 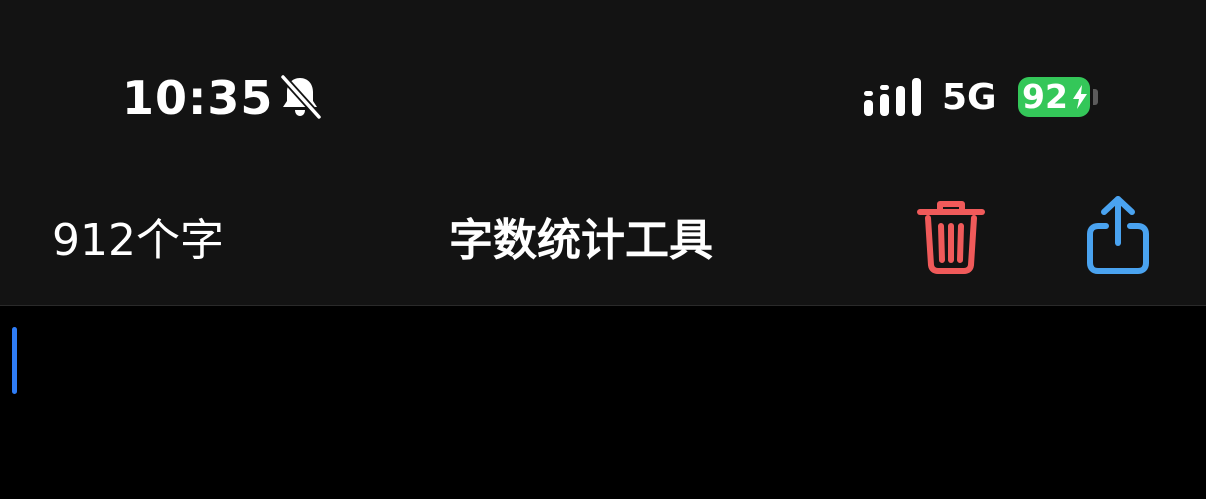 I want to click on charging-bolt-icon, so click(x=1080, y=97).